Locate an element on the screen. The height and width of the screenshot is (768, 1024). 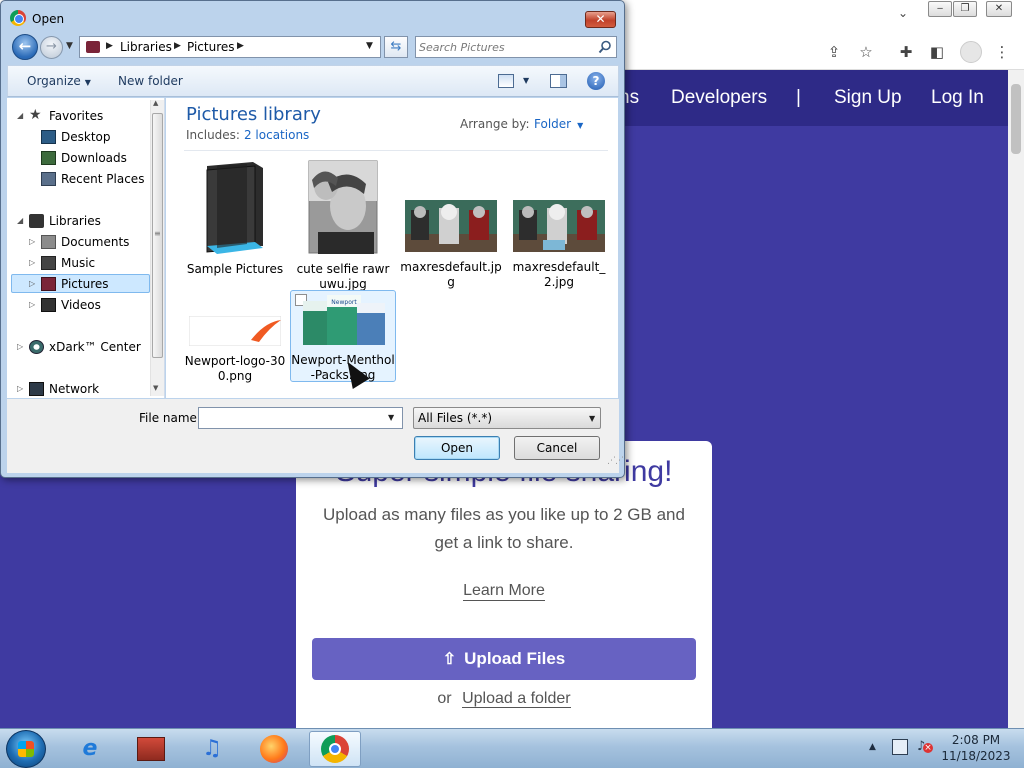
pictures-library-icon is located at coordinates (93, 47).